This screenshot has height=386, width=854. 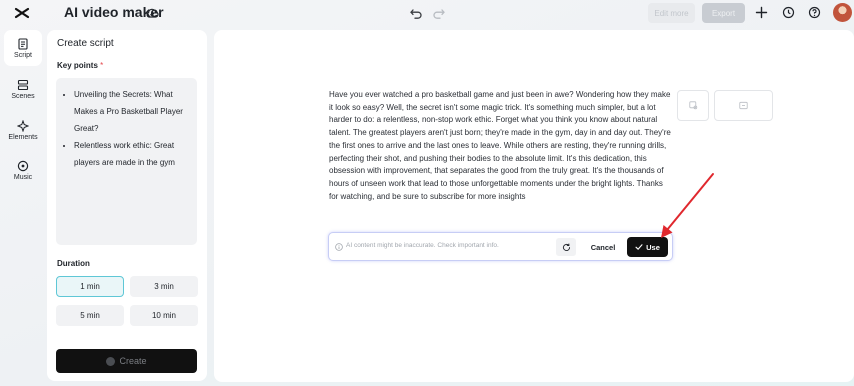 What do you see at coordinates (23, 137) in the screenshot?
I see `rail-item-label: Elements` at bounding box center [23, 137].